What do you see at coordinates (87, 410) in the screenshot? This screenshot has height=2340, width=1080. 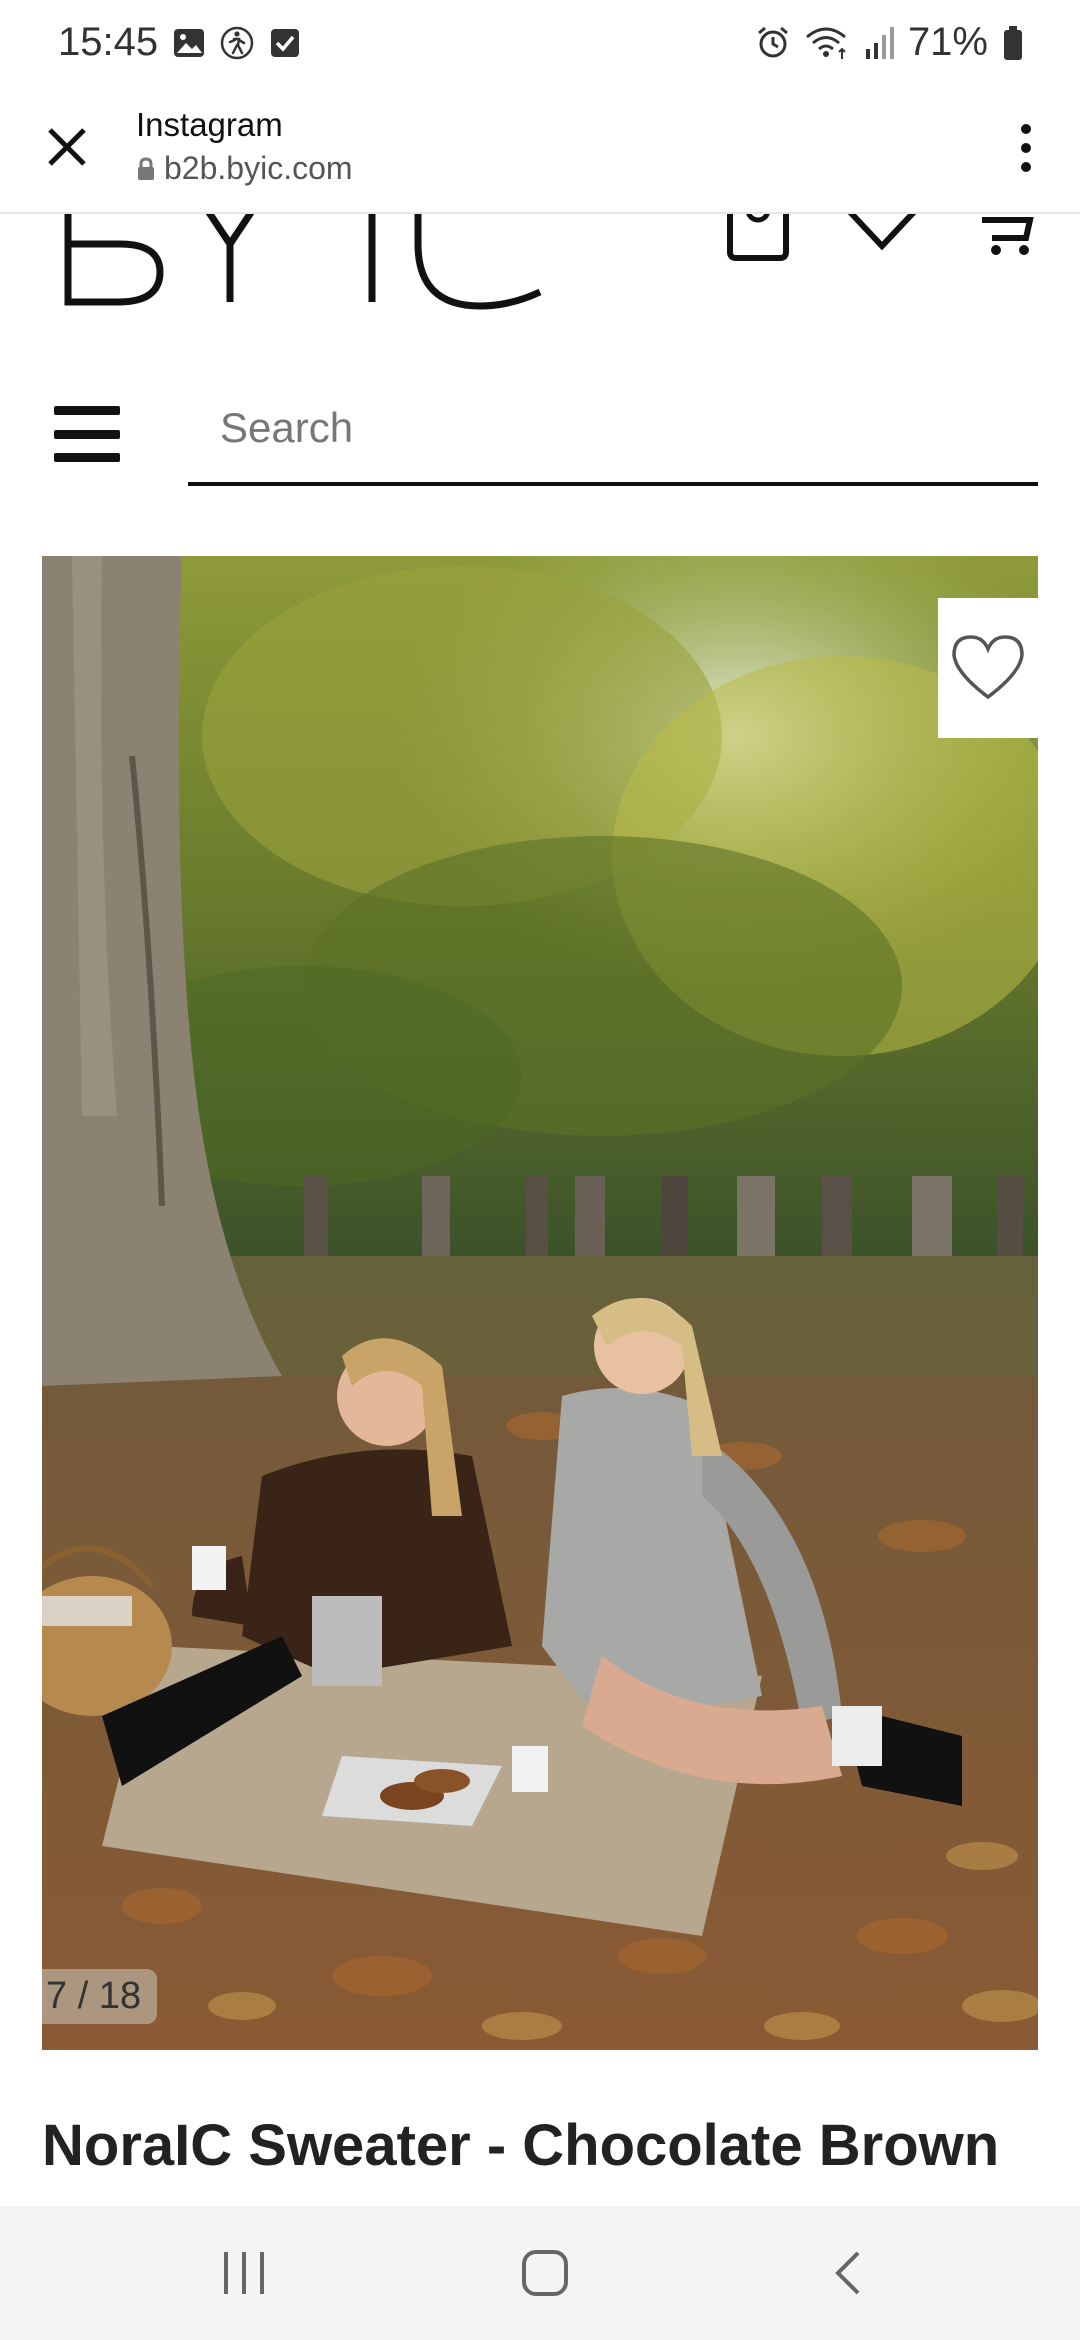 I see `menu-icon` at bounding box center [87, 410].